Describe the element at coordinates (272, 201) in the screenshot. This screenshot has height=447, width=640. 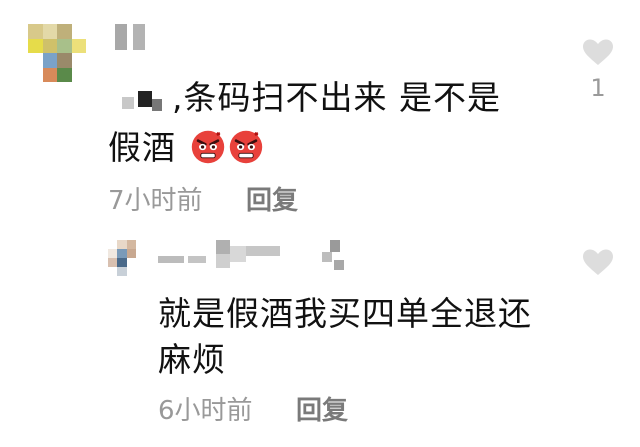
I see `reply-button: 回复` at that location.